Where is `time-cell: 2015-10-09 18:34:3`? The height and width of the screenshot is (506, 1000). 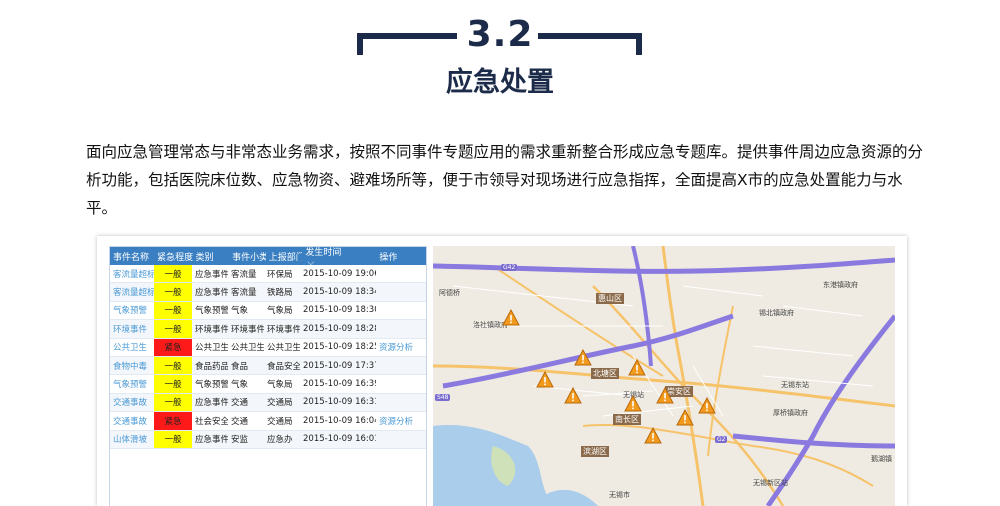
time-cell: 2015-10-09 18:34:3 is located at coordinates (339, 292).